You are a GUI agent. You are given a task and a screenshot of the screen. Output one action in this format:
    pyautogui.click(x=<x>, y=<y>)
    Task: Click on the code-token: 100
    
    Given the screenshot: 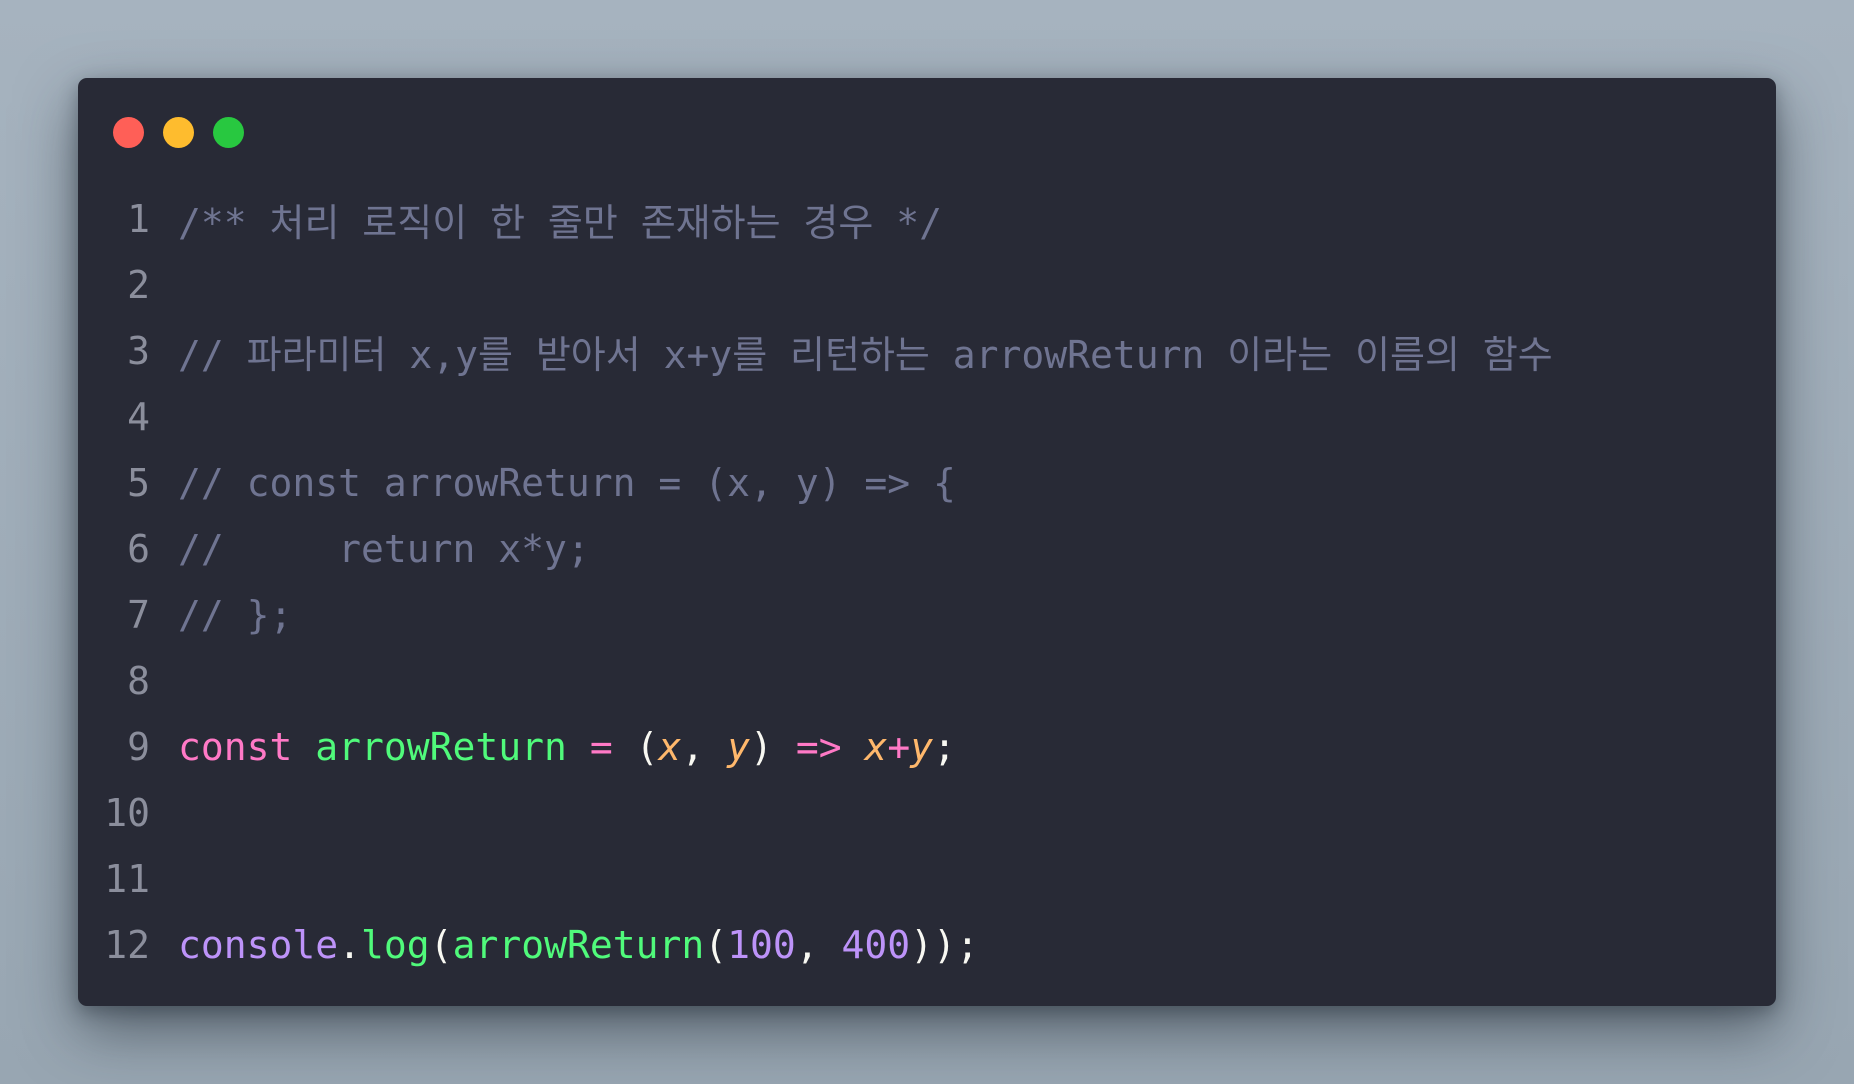 What is the action you would take?
    pyautogui.click(x=761, y=945)
    